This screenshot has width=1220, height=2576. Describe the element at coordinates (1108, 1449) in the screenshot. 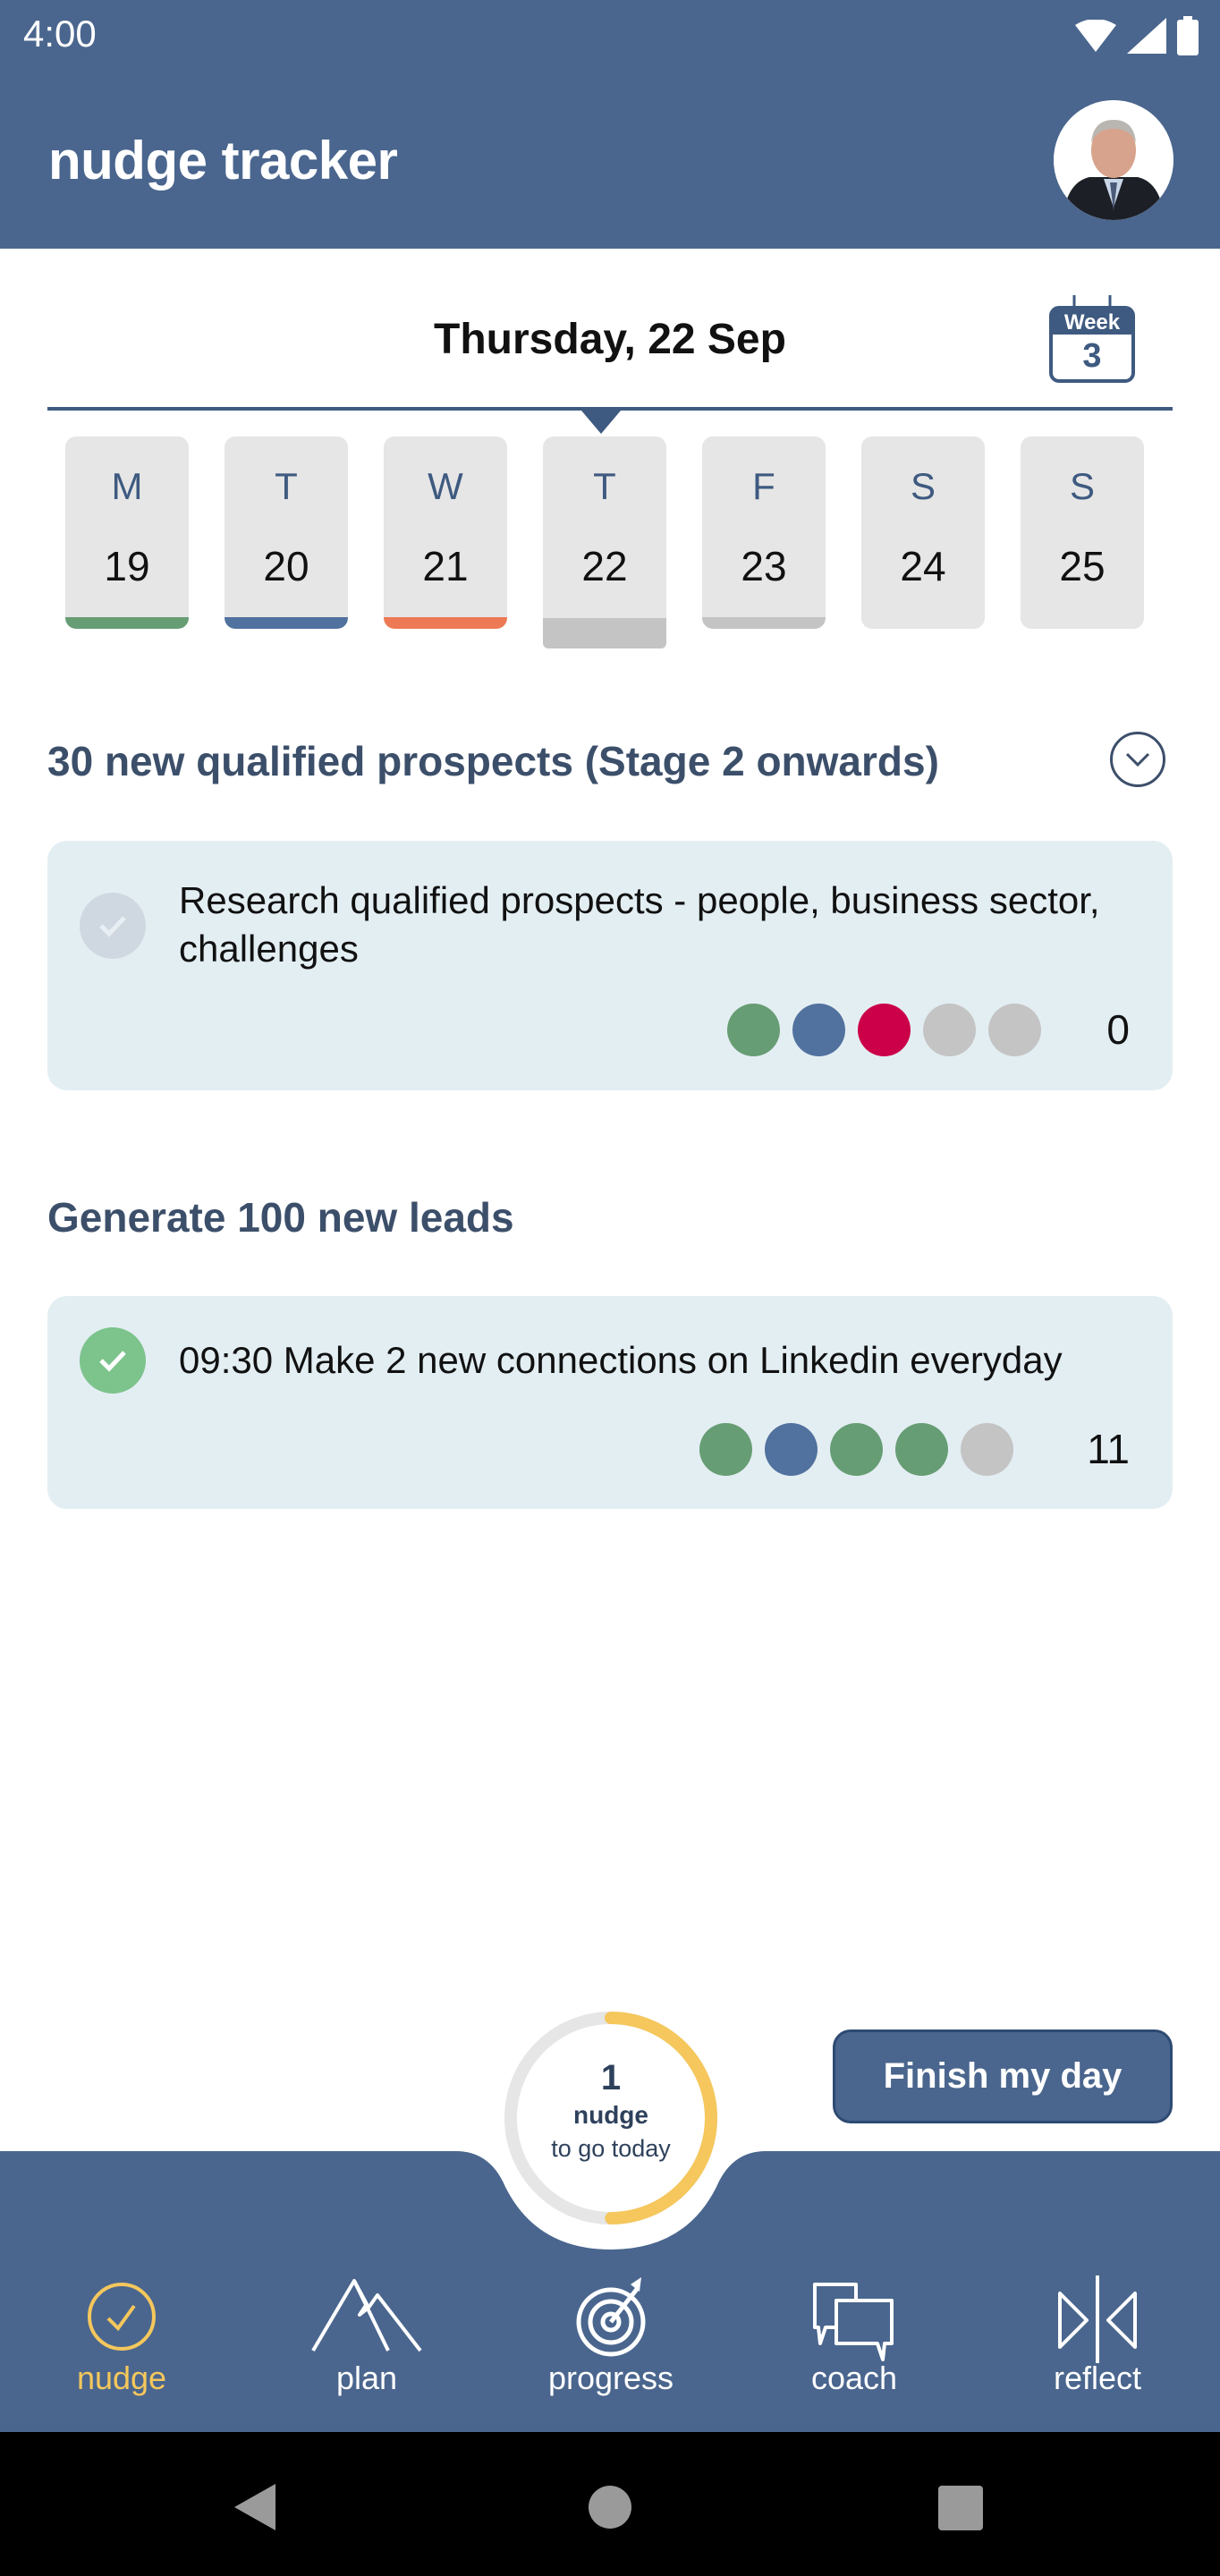

I see `nudge-count: 11` at that location.